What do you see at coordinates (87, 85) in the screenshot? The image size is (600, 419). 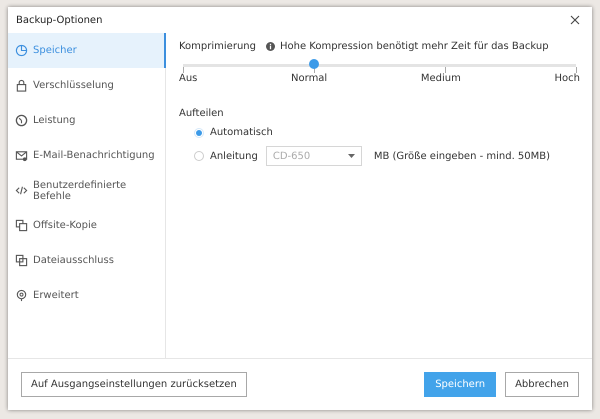 I see `sidebar-item: Verschlüsselung` at bounding box center [87, 85].